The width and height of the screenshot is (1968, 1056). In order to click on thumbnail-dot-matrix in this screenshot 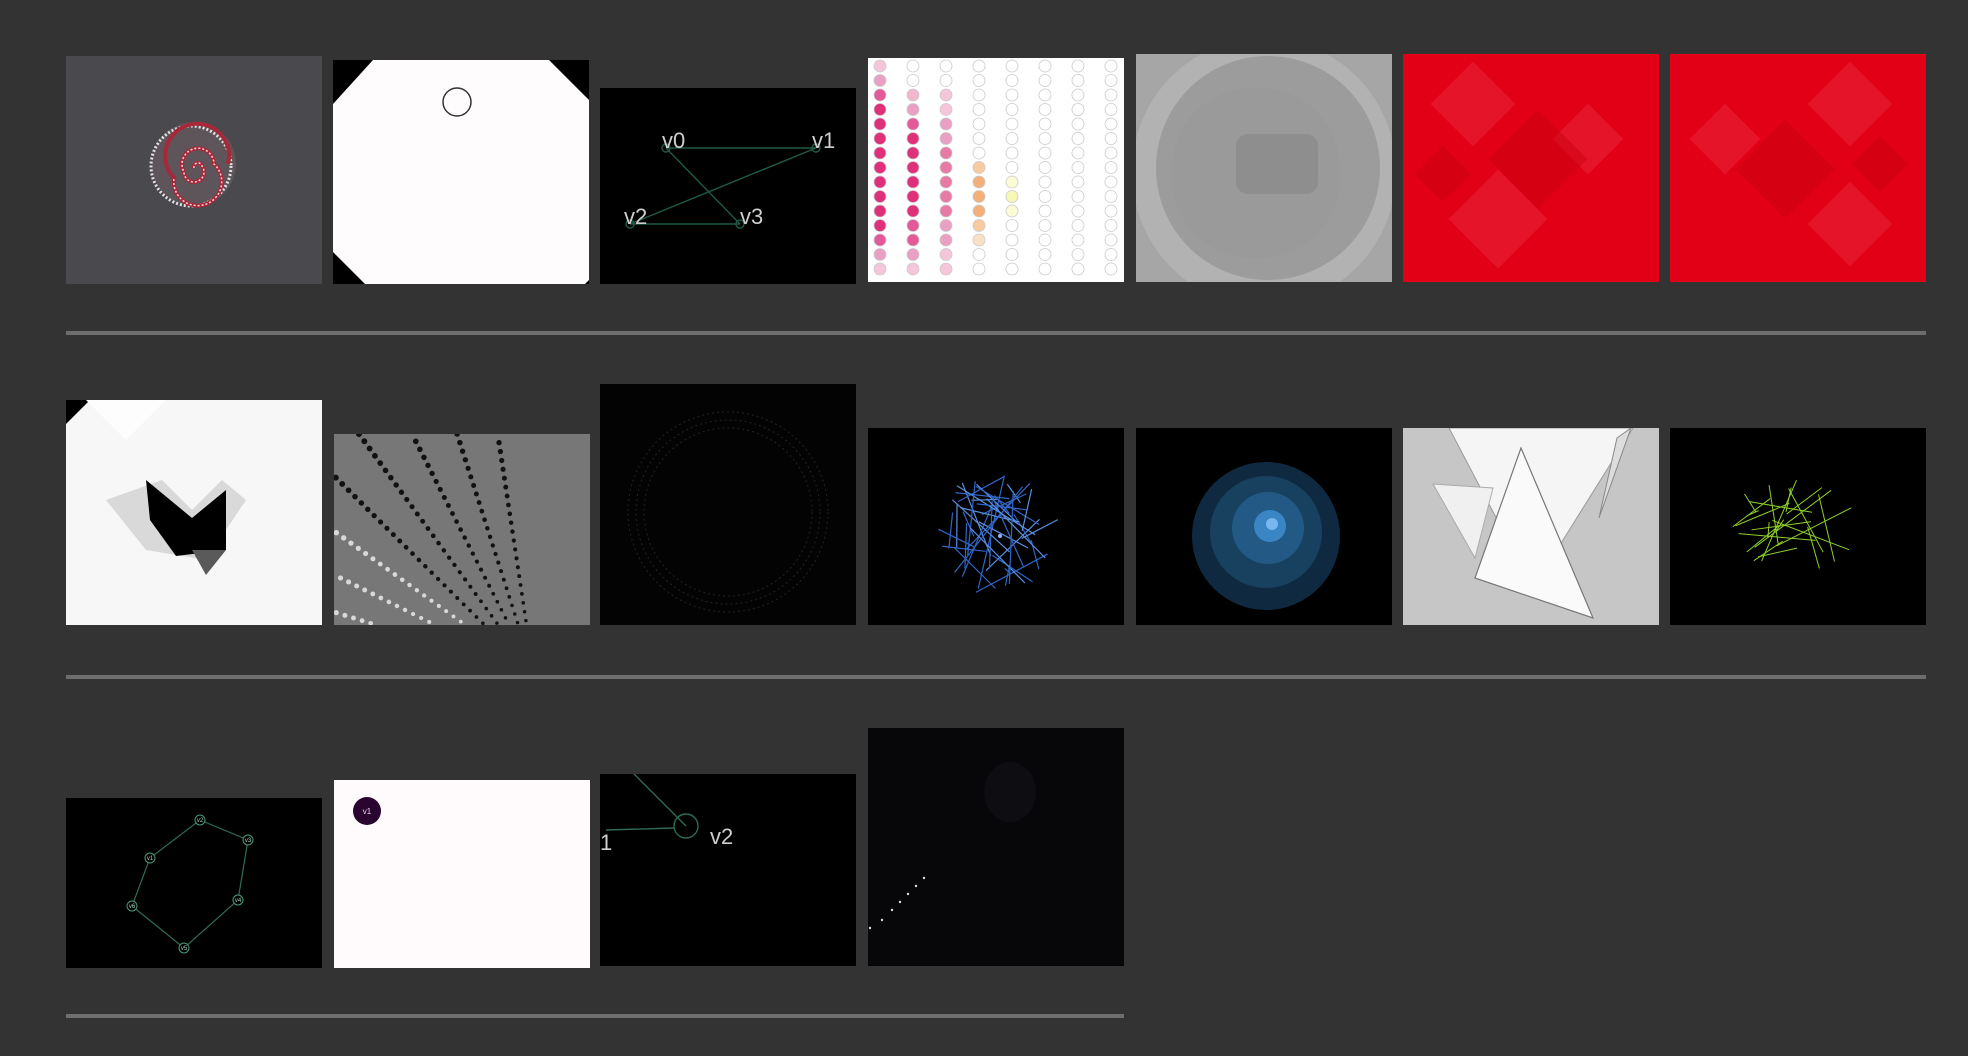, I will do `click(996, 170)`.